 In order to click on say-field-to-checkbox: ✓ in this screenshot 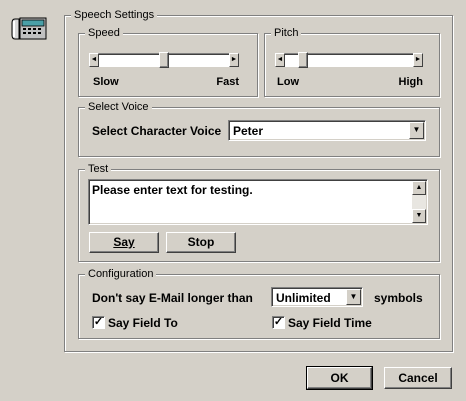, I will do `click(98, 322)`.